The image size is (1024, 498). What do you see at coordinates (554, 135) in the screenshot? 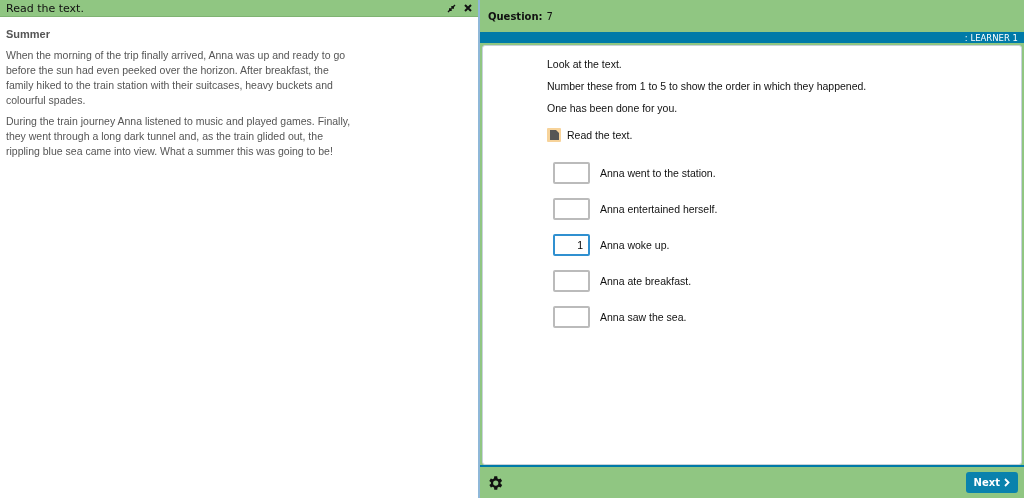
I see `document-icon` at bounding box center [554, 135].